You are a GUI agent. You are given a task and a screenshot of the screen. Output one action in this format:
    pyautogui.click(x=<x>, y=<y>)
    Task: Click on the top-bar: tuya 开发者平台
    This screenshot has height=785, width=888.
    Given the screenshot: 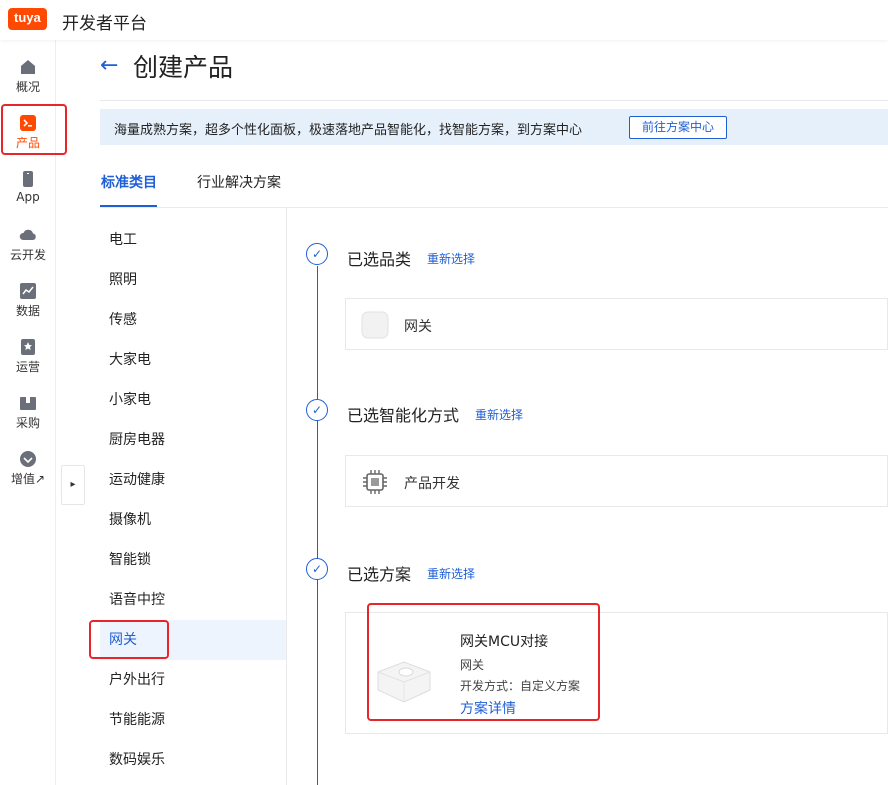 What is the action you would take?
    pyautogui.click(x=444, y=20)
    